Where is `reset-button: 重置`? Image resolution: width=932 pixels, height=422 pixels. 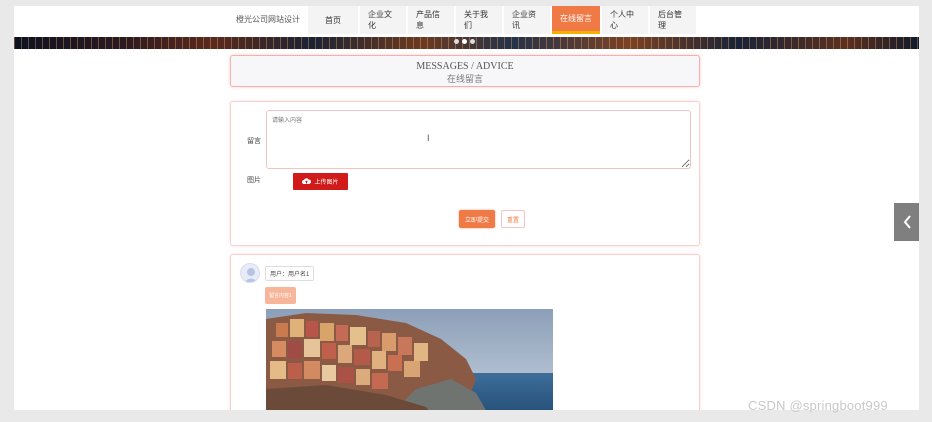 reset-button: 重置 is located at coordinates (513, 219).